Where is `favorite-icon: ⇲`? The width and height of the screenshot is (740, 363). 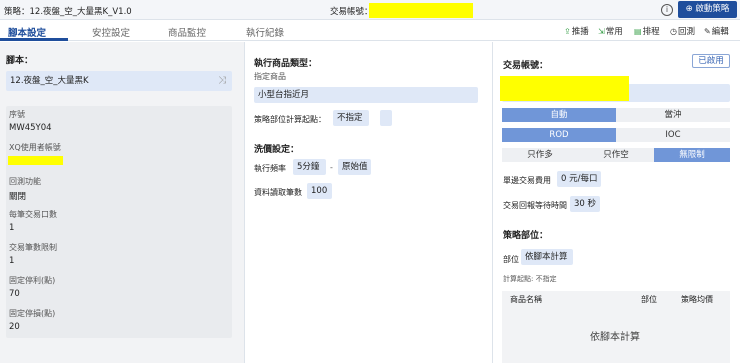 favorite-icon: ⇲ is located at coordinates (601, 31).